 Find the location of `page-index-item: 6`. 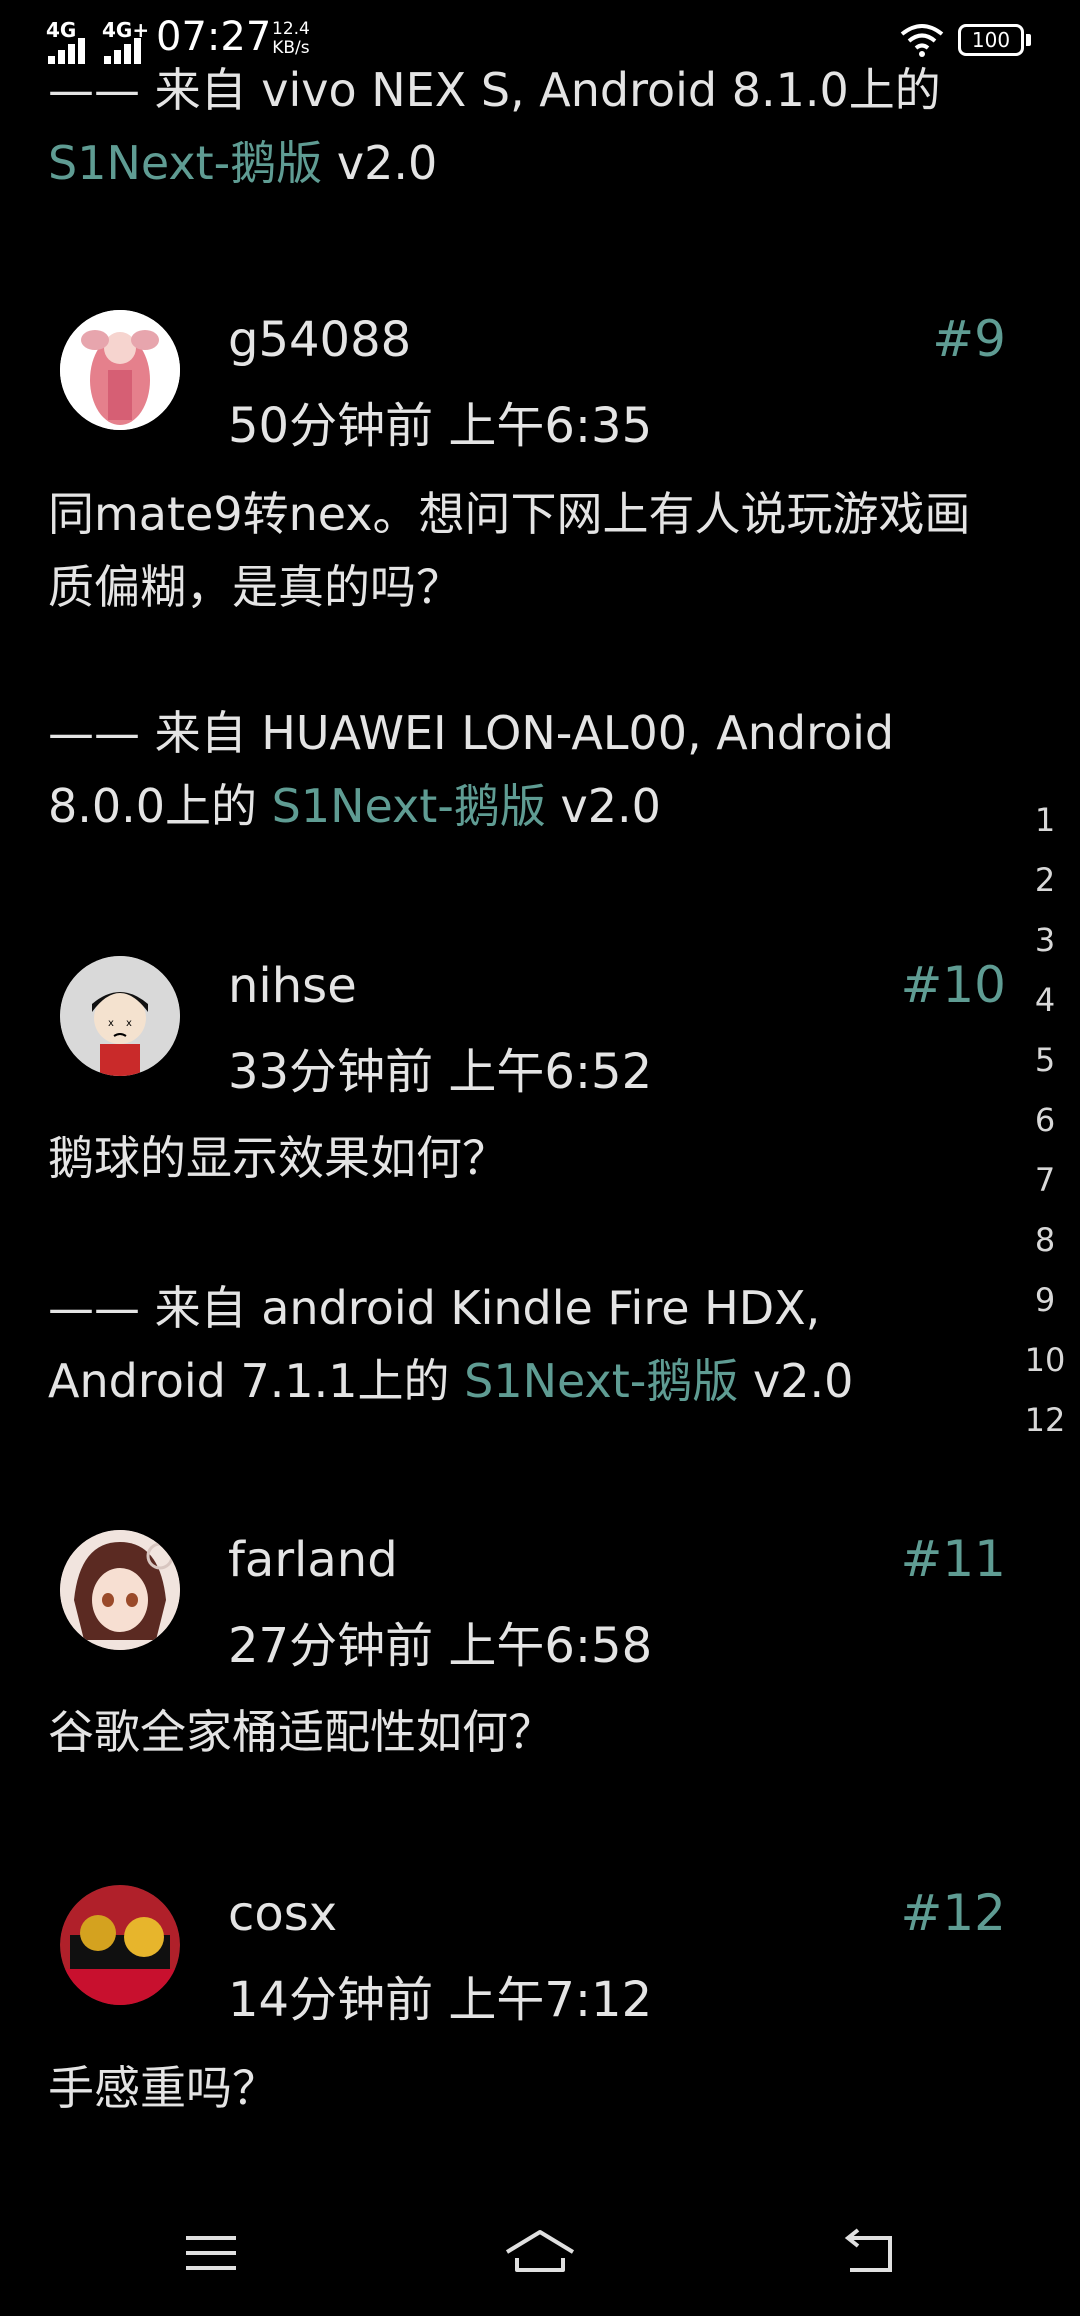

page-index-item: 6 is located at coordinates (1045, 1120).